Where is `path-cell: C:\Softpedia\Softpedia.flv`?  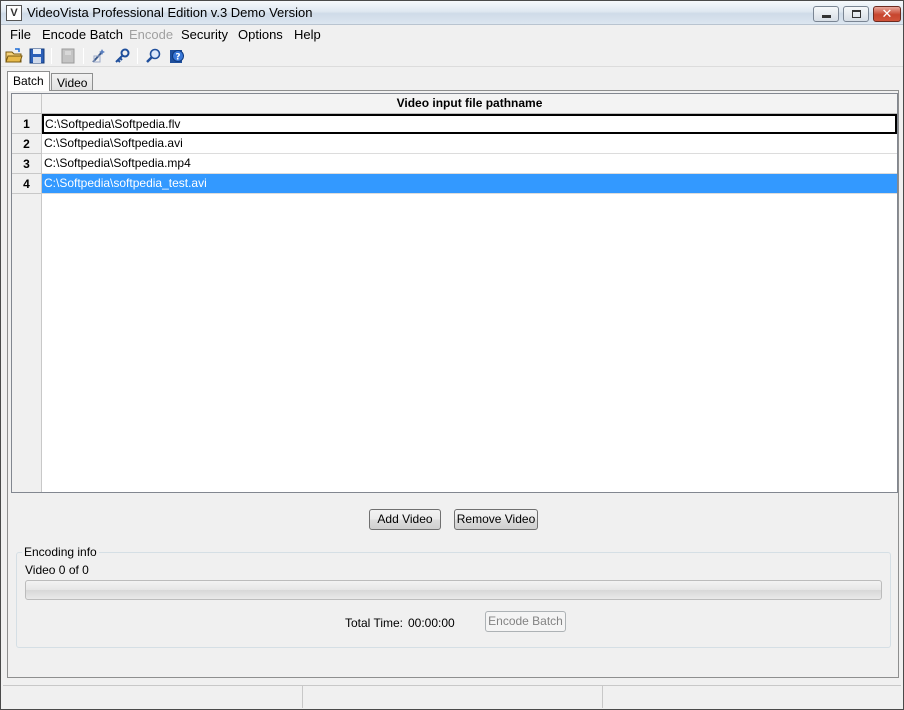
path-cell: C:\Softpedia\Softpedia.flv is located at coordinates (469, 124).